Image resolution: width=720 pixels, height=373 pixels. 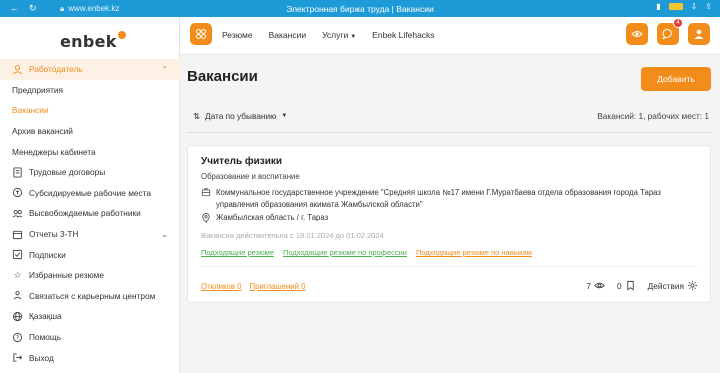 I want to click on sidebar-item-label: Архив вакансий, so click(x=42, y=131).